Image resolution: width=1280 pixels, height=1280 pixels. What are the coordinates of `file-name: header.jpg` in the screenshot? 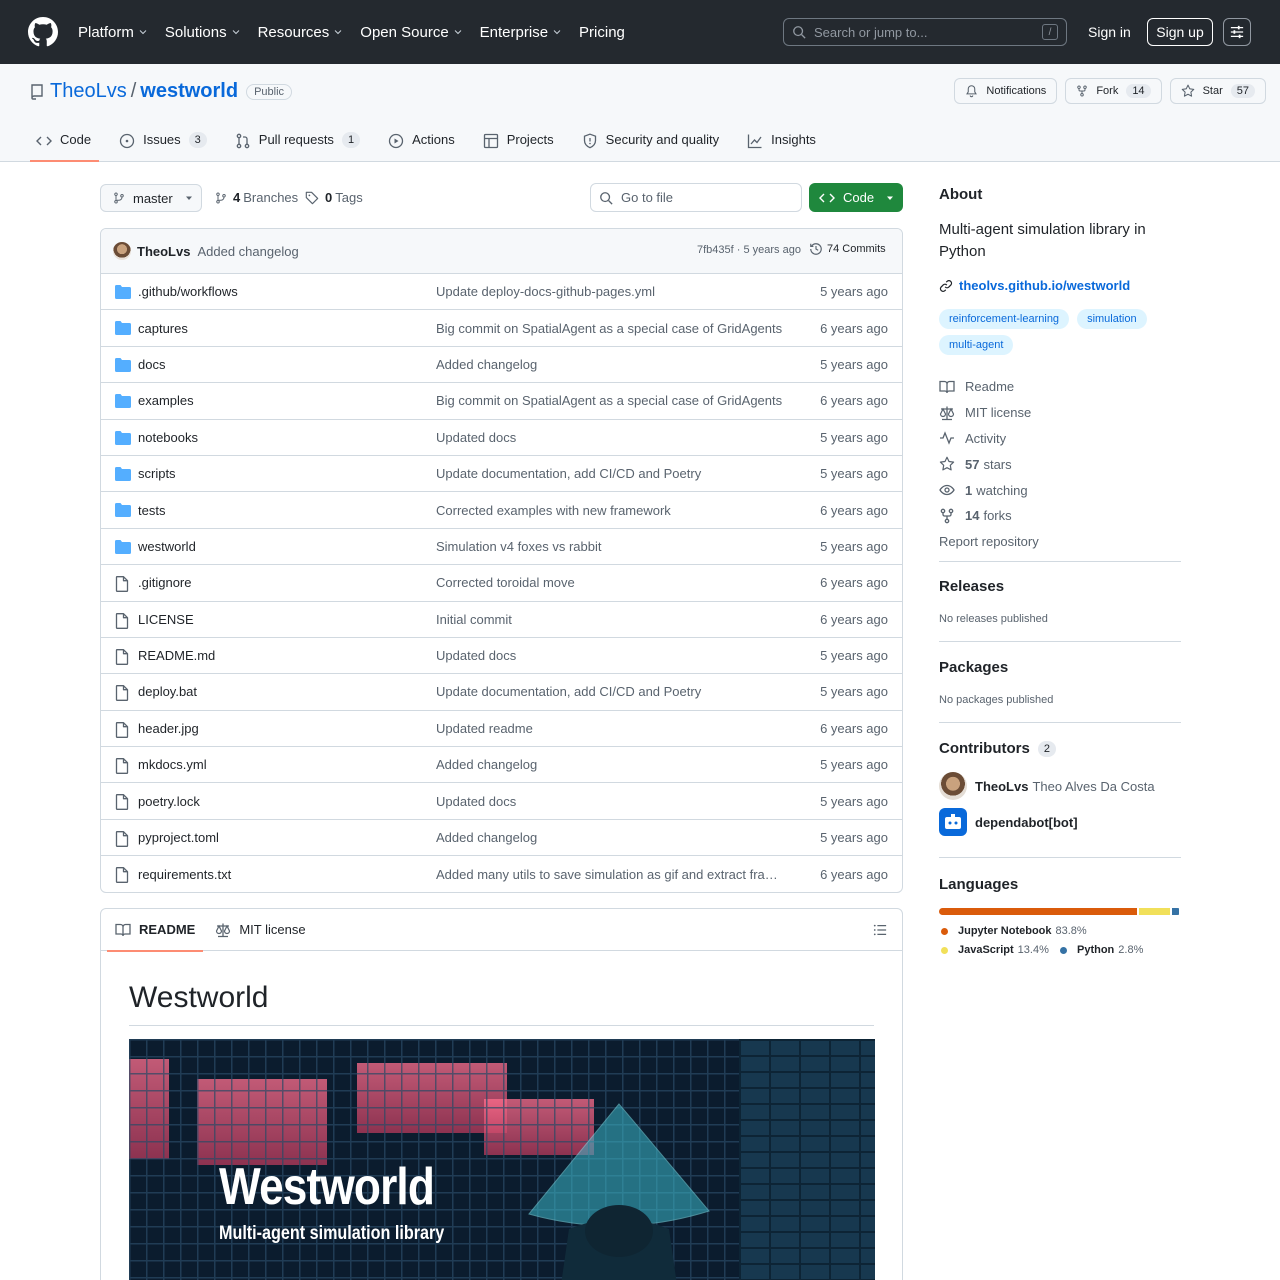 It's located at (168, 728).